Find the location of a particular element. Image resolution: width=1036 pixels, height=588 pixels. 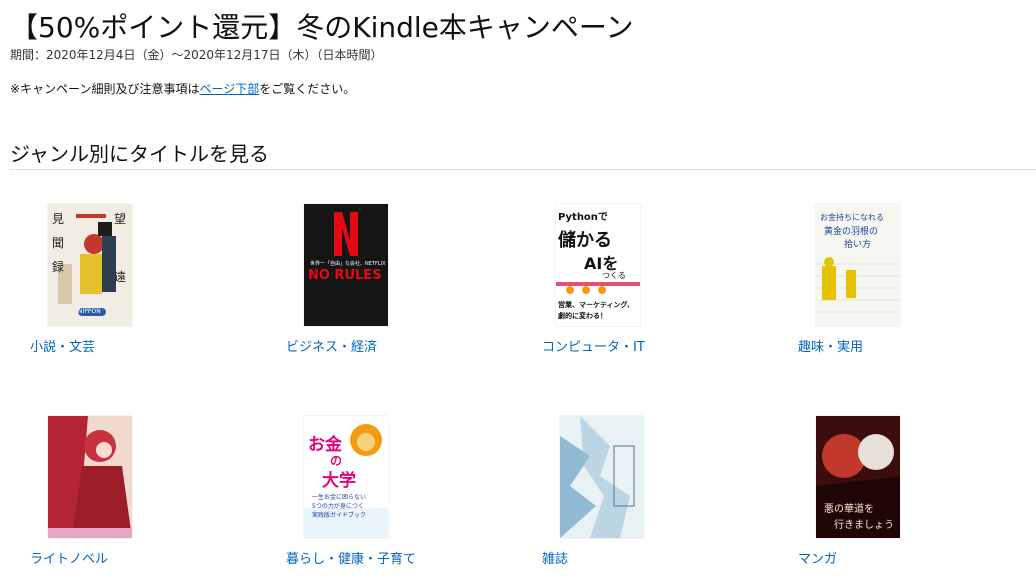

cover-art-magazine is located at coordinates (602, 477).